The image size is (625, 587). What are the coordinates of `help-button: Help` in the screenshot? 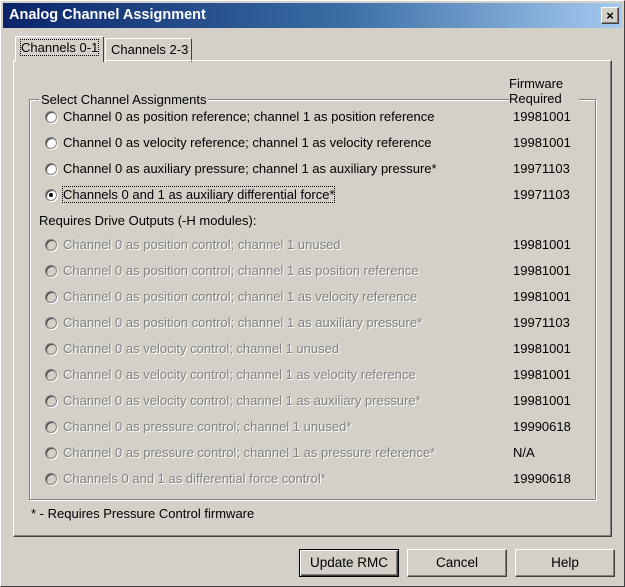 It's located at (565, 563).